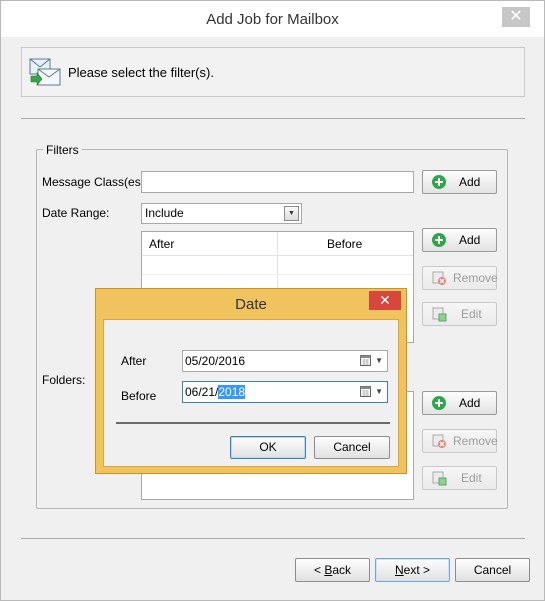 The image size is (545, 601). Describe the element at coordinates (273, 538) in the screenshot. I see `footer-divider` at that location.